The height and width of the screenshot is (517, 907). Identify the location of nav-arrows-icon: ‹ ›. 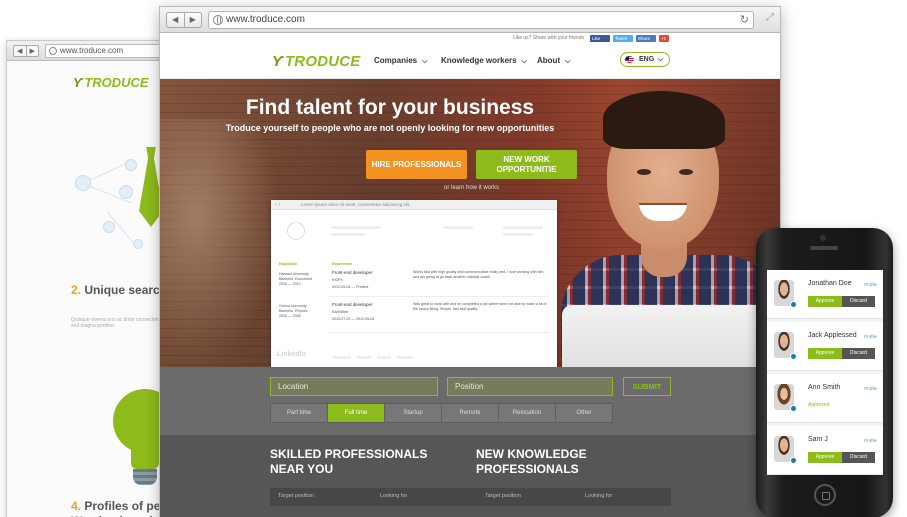
(278, 205).